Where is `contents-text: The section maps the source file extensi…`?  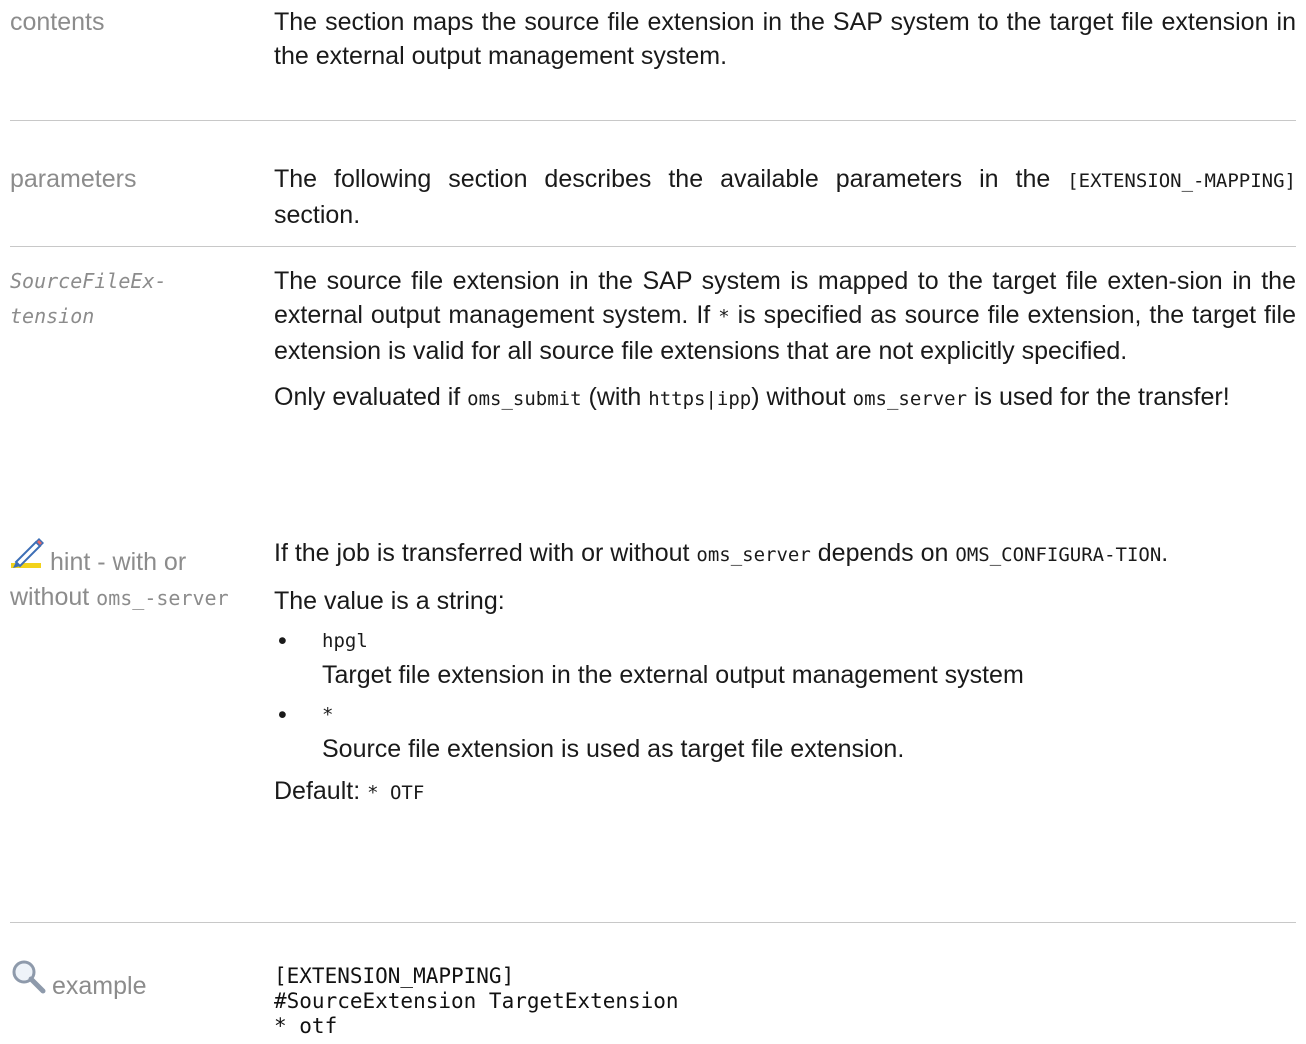 contents-text: The section maps the source file extensi… is located at coordinates (785, 39).